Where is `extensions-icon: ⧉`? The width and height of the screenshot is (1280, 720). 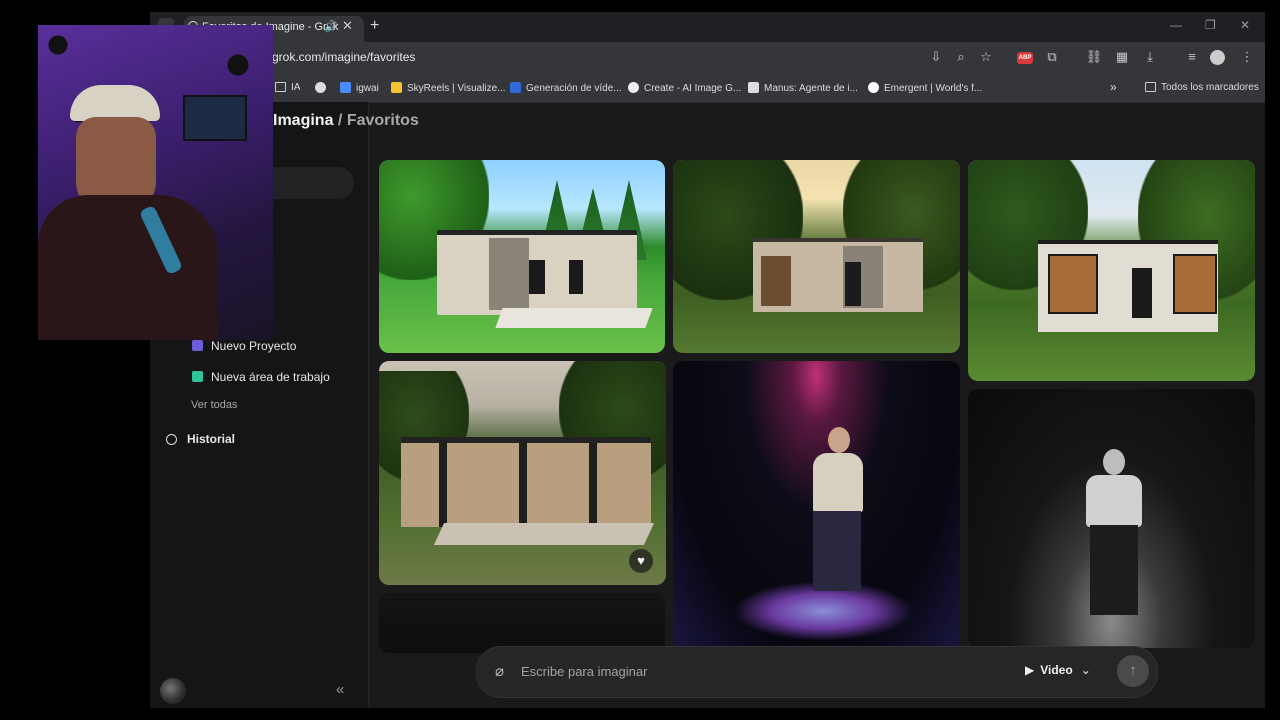 extensions-icon: ⧉ is located at coordinates (1052, 57).